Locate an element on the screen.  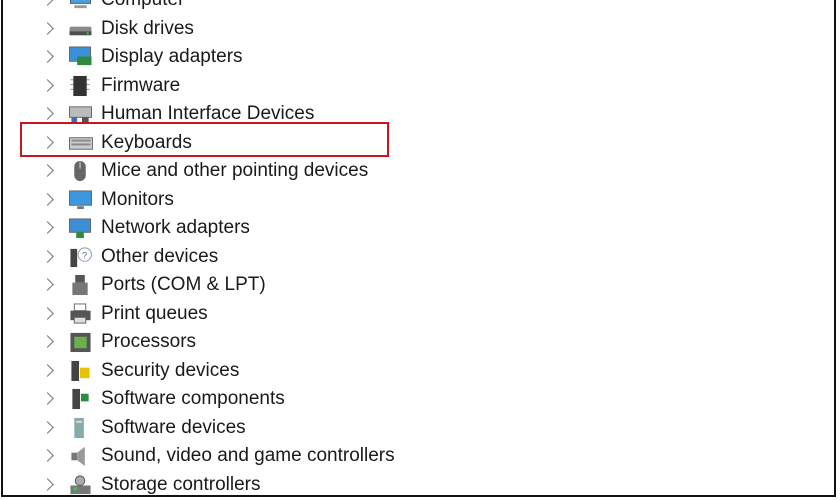
tree-item-monitors: Monitors is located at coordinates (400, 201).